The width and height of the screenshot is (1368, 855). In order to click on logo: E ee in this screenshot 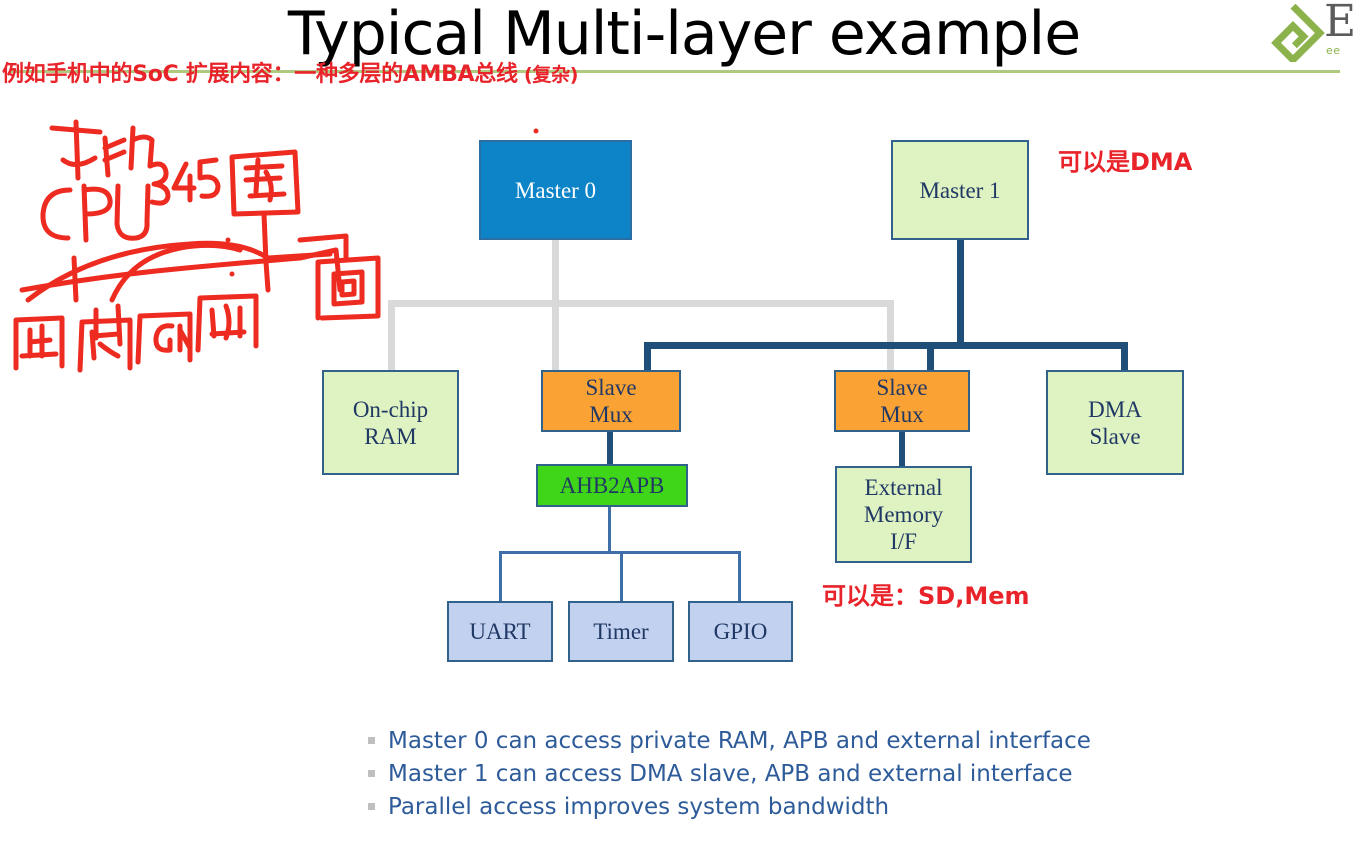, I will do `click(1314, 32)`.